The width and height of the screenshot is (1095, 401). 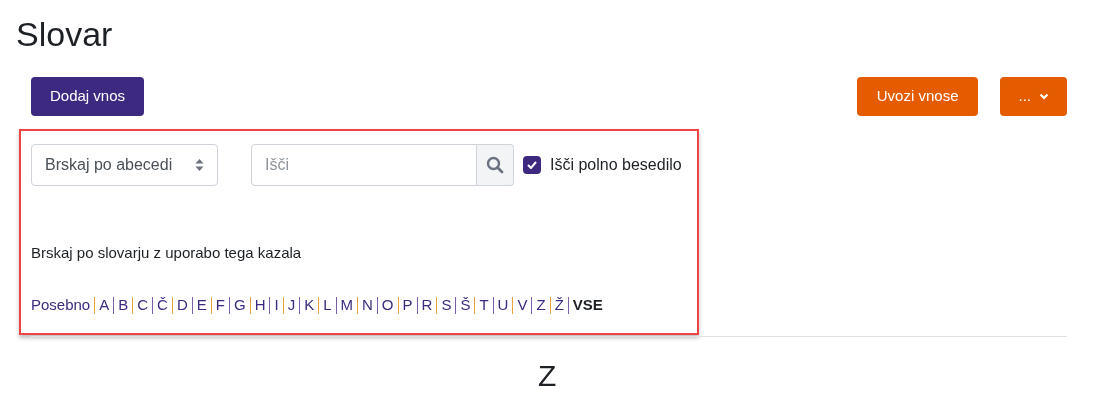 I want to click on letter-link: I, so click(x=276, y=305).